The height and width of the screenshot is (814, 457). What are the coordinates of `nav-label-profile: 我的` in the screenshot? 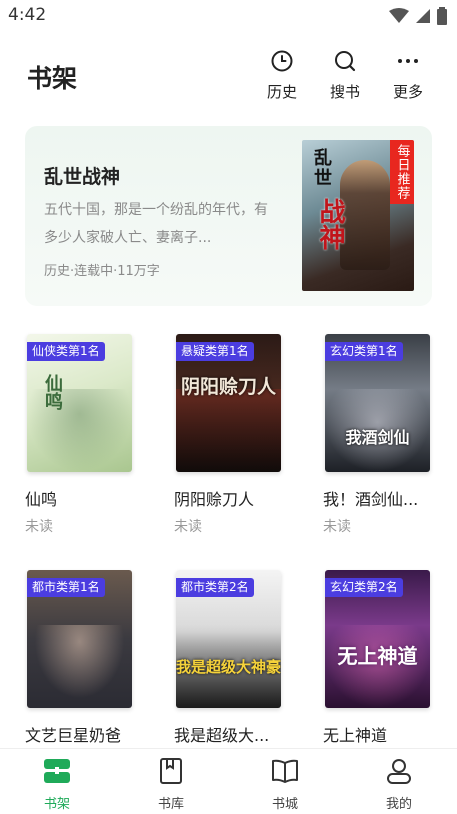 It's located at (398, 804).